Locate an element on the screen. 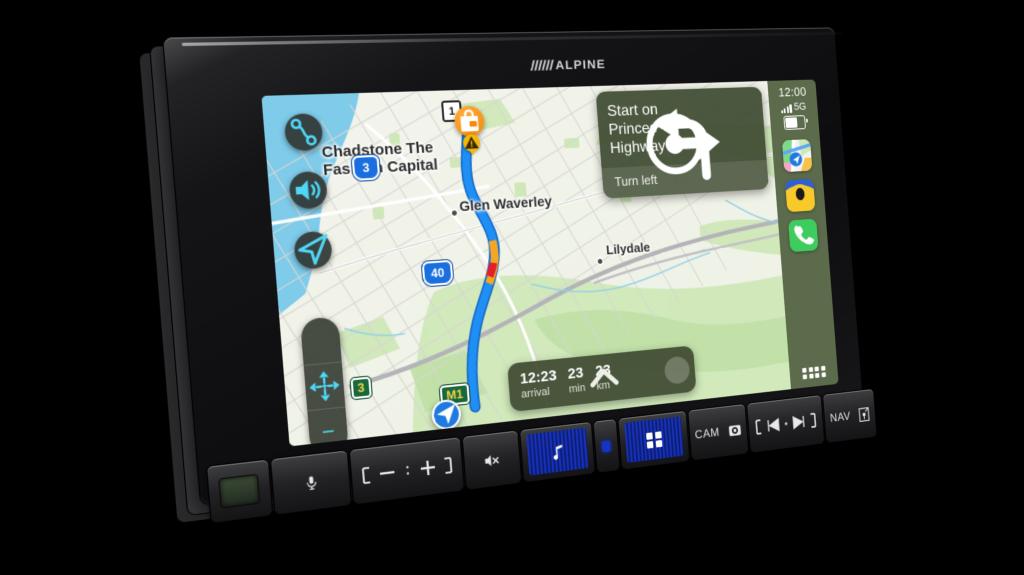 This screenshot has width=1024, height=575. apps-grid-icon is located at coordinates (654, 440).